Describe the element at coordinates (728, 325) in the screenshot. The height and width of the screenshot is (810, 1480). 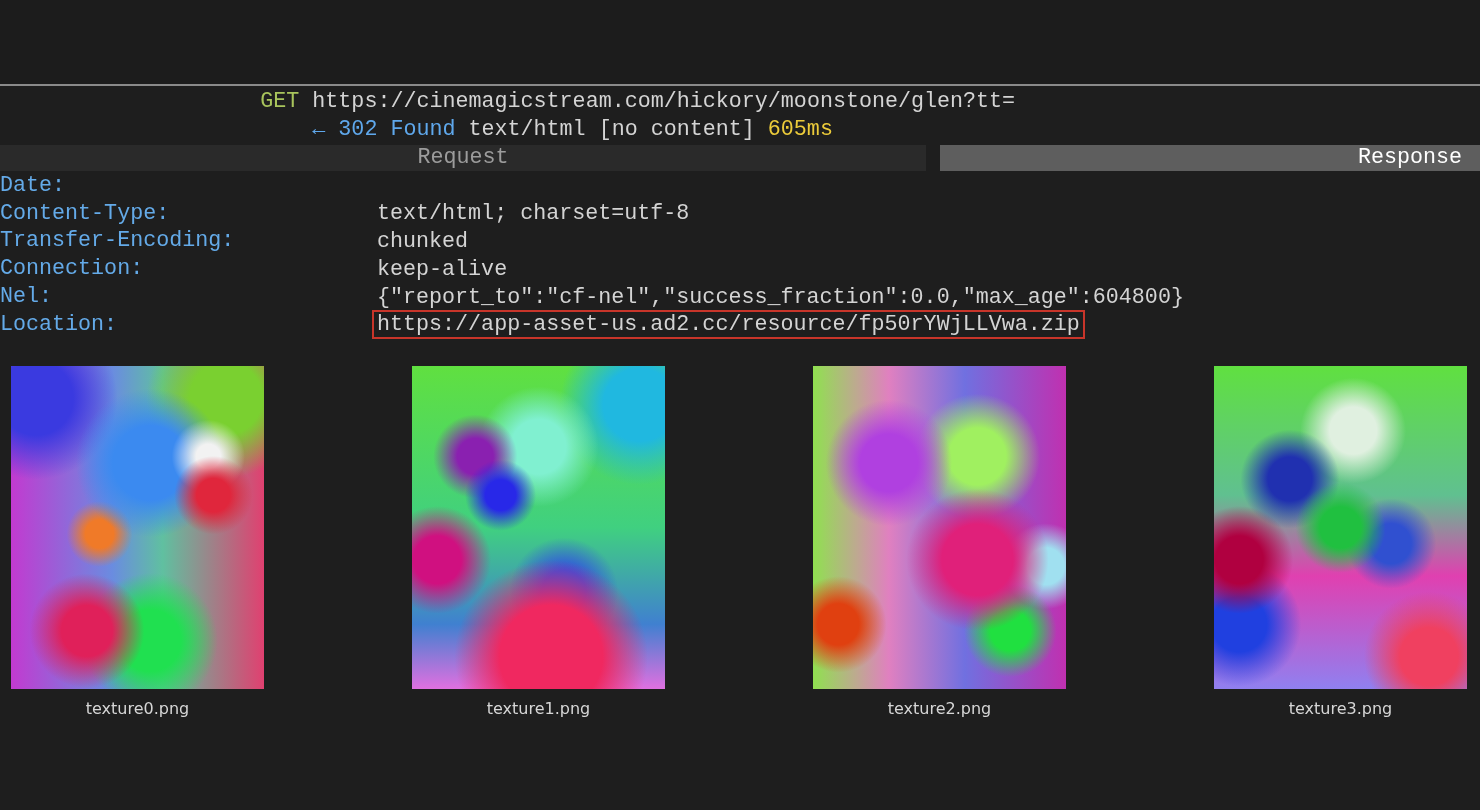
I see `header-value: https://app-asset-us.ad2.cc/resource/fp50rYWjLLVwa.zip` at that location.